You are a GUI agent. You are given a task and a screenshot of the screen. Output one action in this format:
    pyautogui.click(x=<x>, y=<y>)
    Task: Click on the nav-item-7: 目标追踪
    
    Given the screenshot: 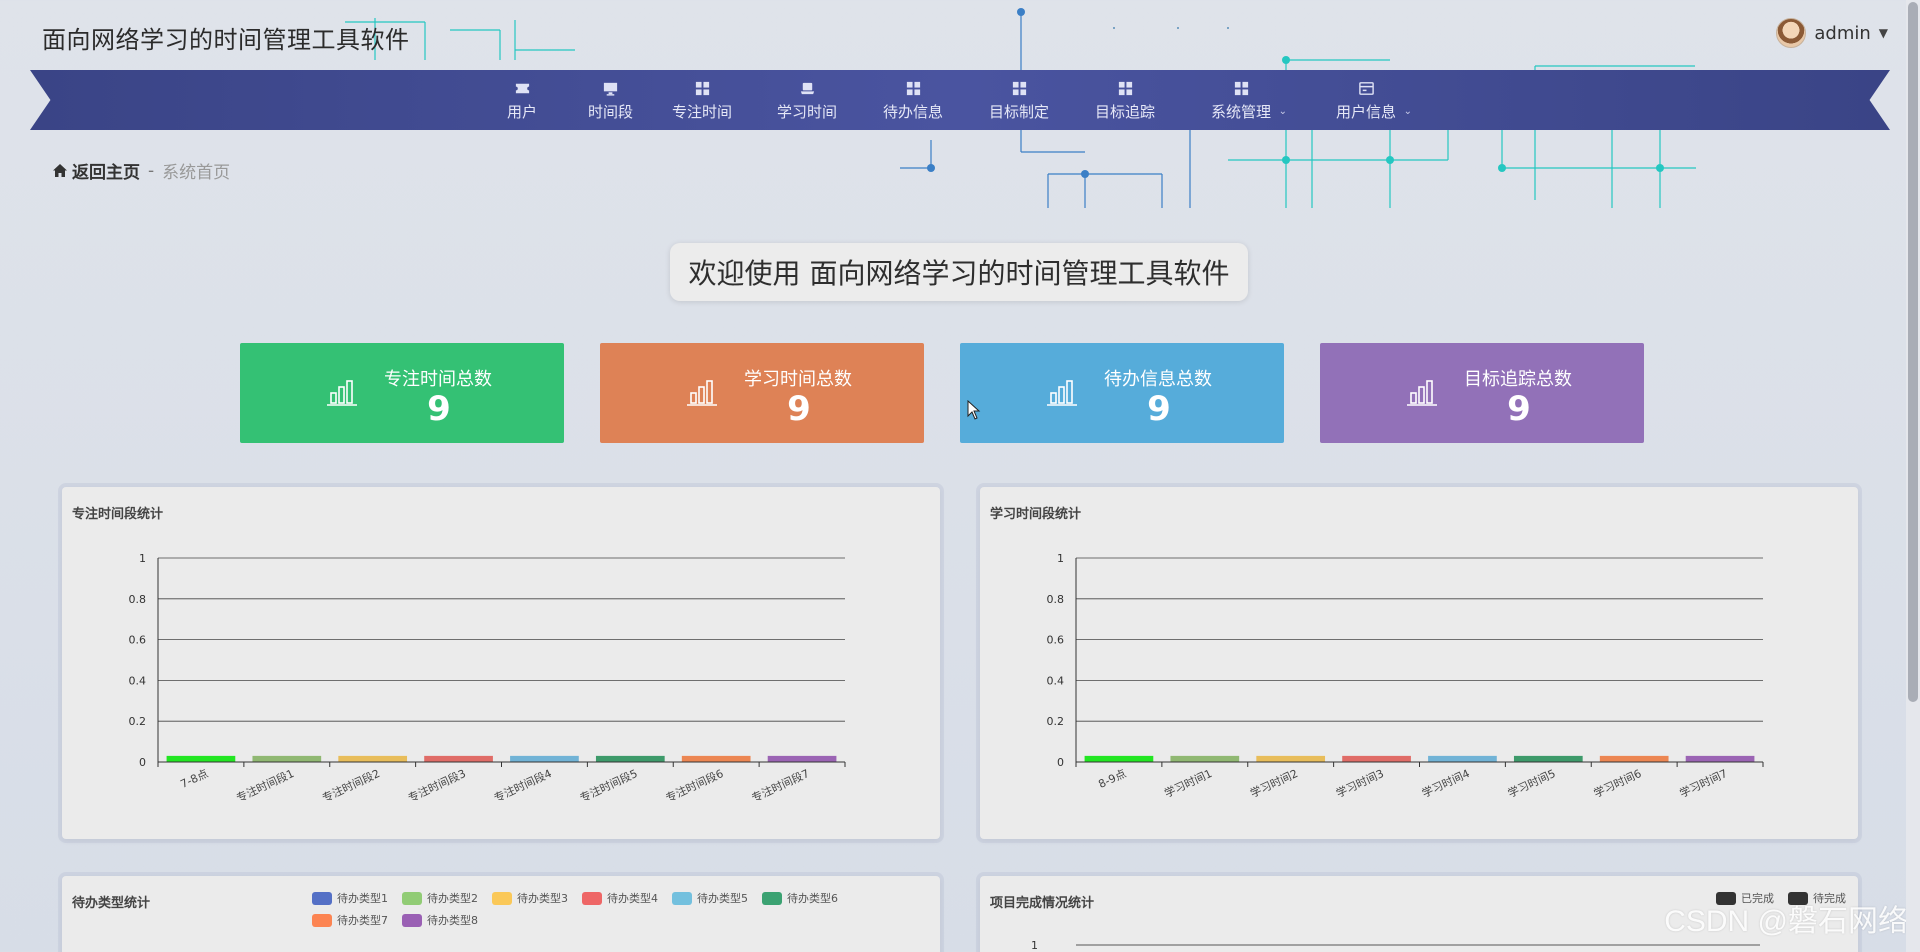 What is the action you would take?
    pyautogui.click(x=1125, y=102)
    